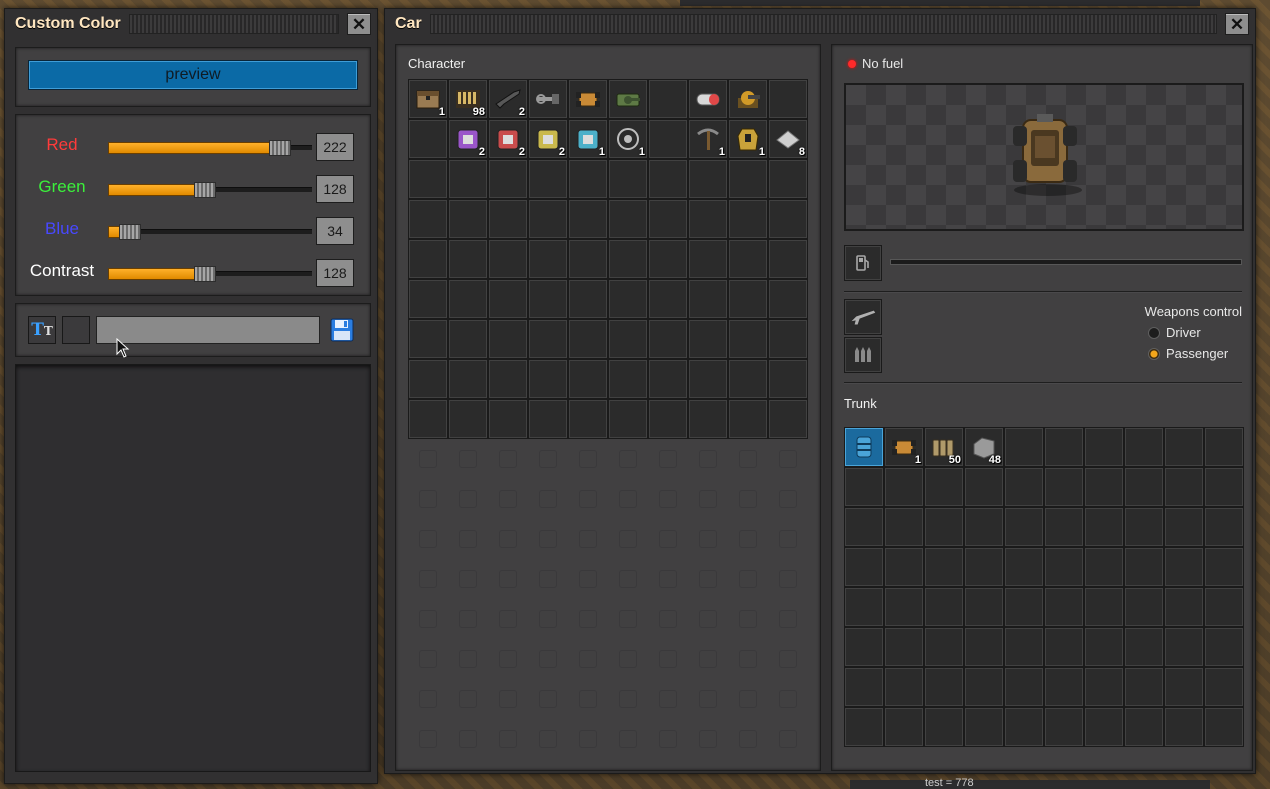 This screenshot has height=789, width=1270. What do you see at coordinates (1154, 332) in the screenshot?
I see `radio-driver-button` at bounding box center [1154, 332].